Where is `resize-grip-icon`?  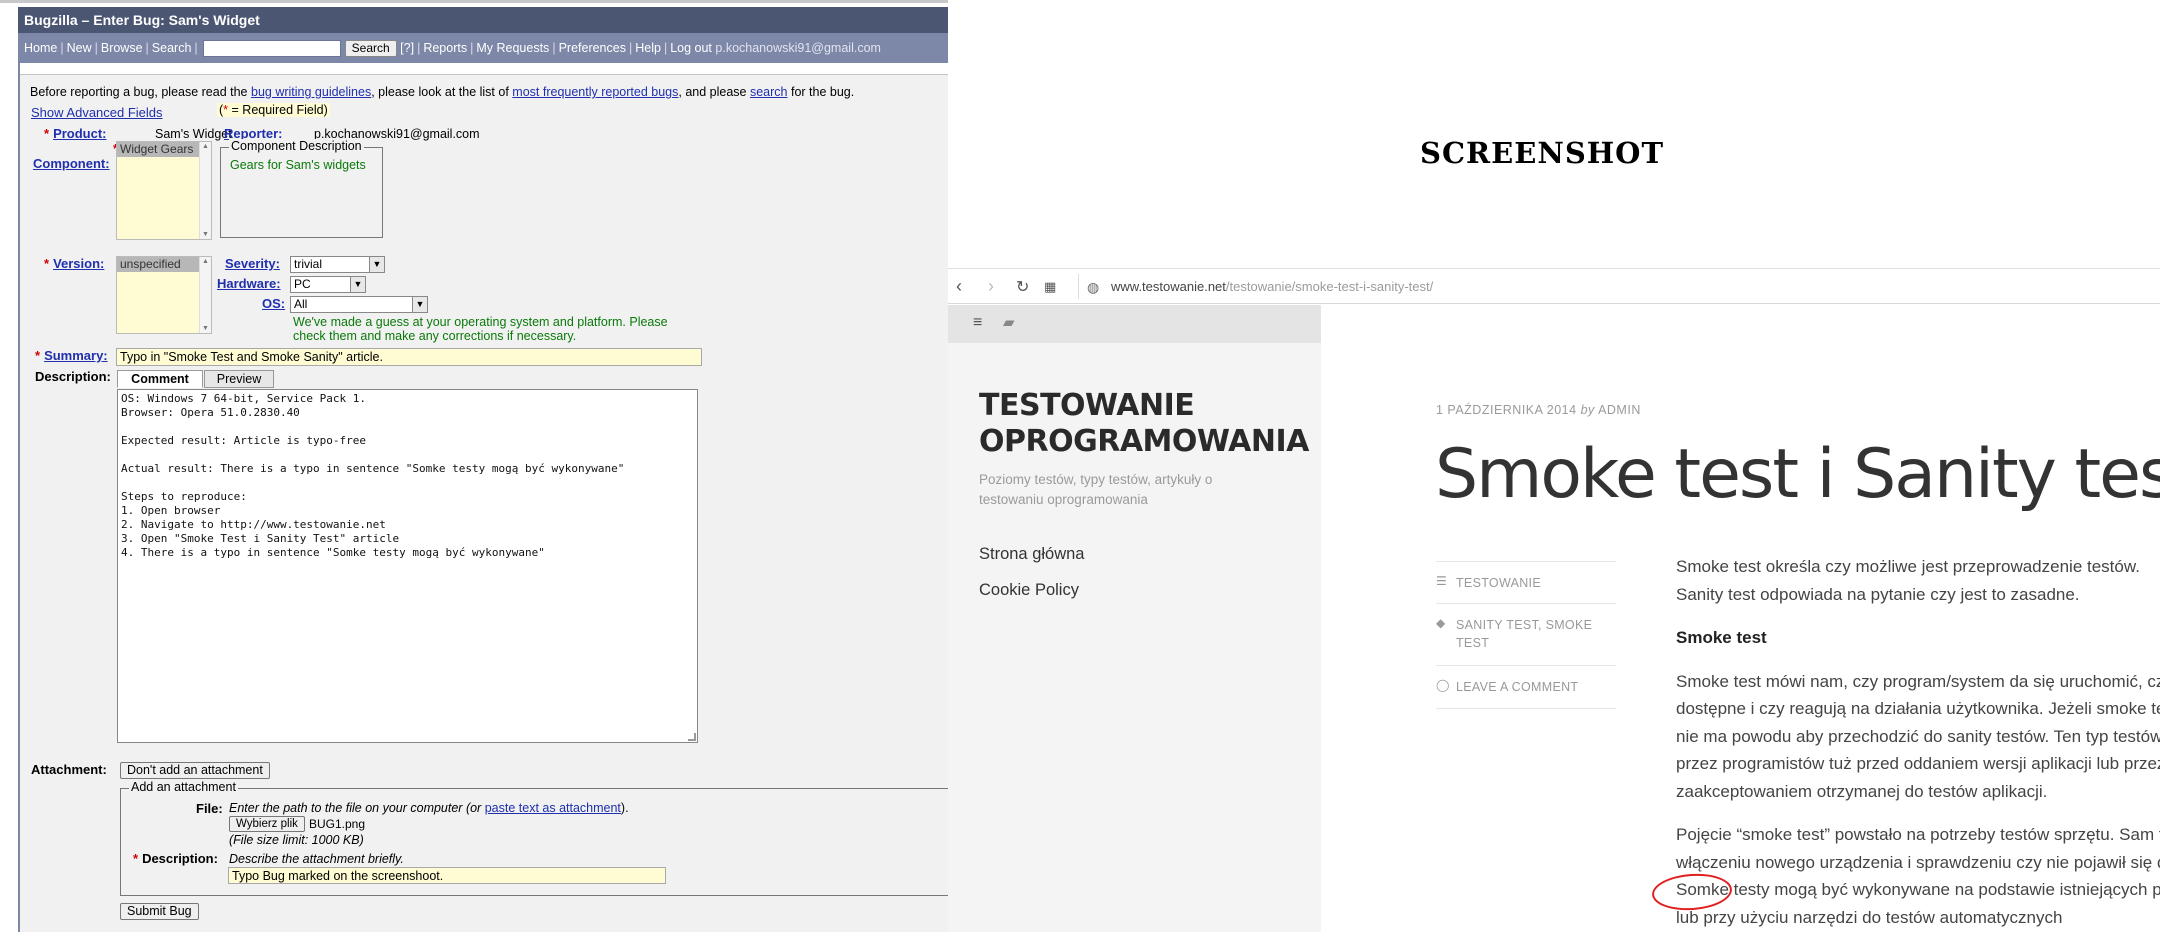
resize-grip-icon is located at coordinates (692, 737).